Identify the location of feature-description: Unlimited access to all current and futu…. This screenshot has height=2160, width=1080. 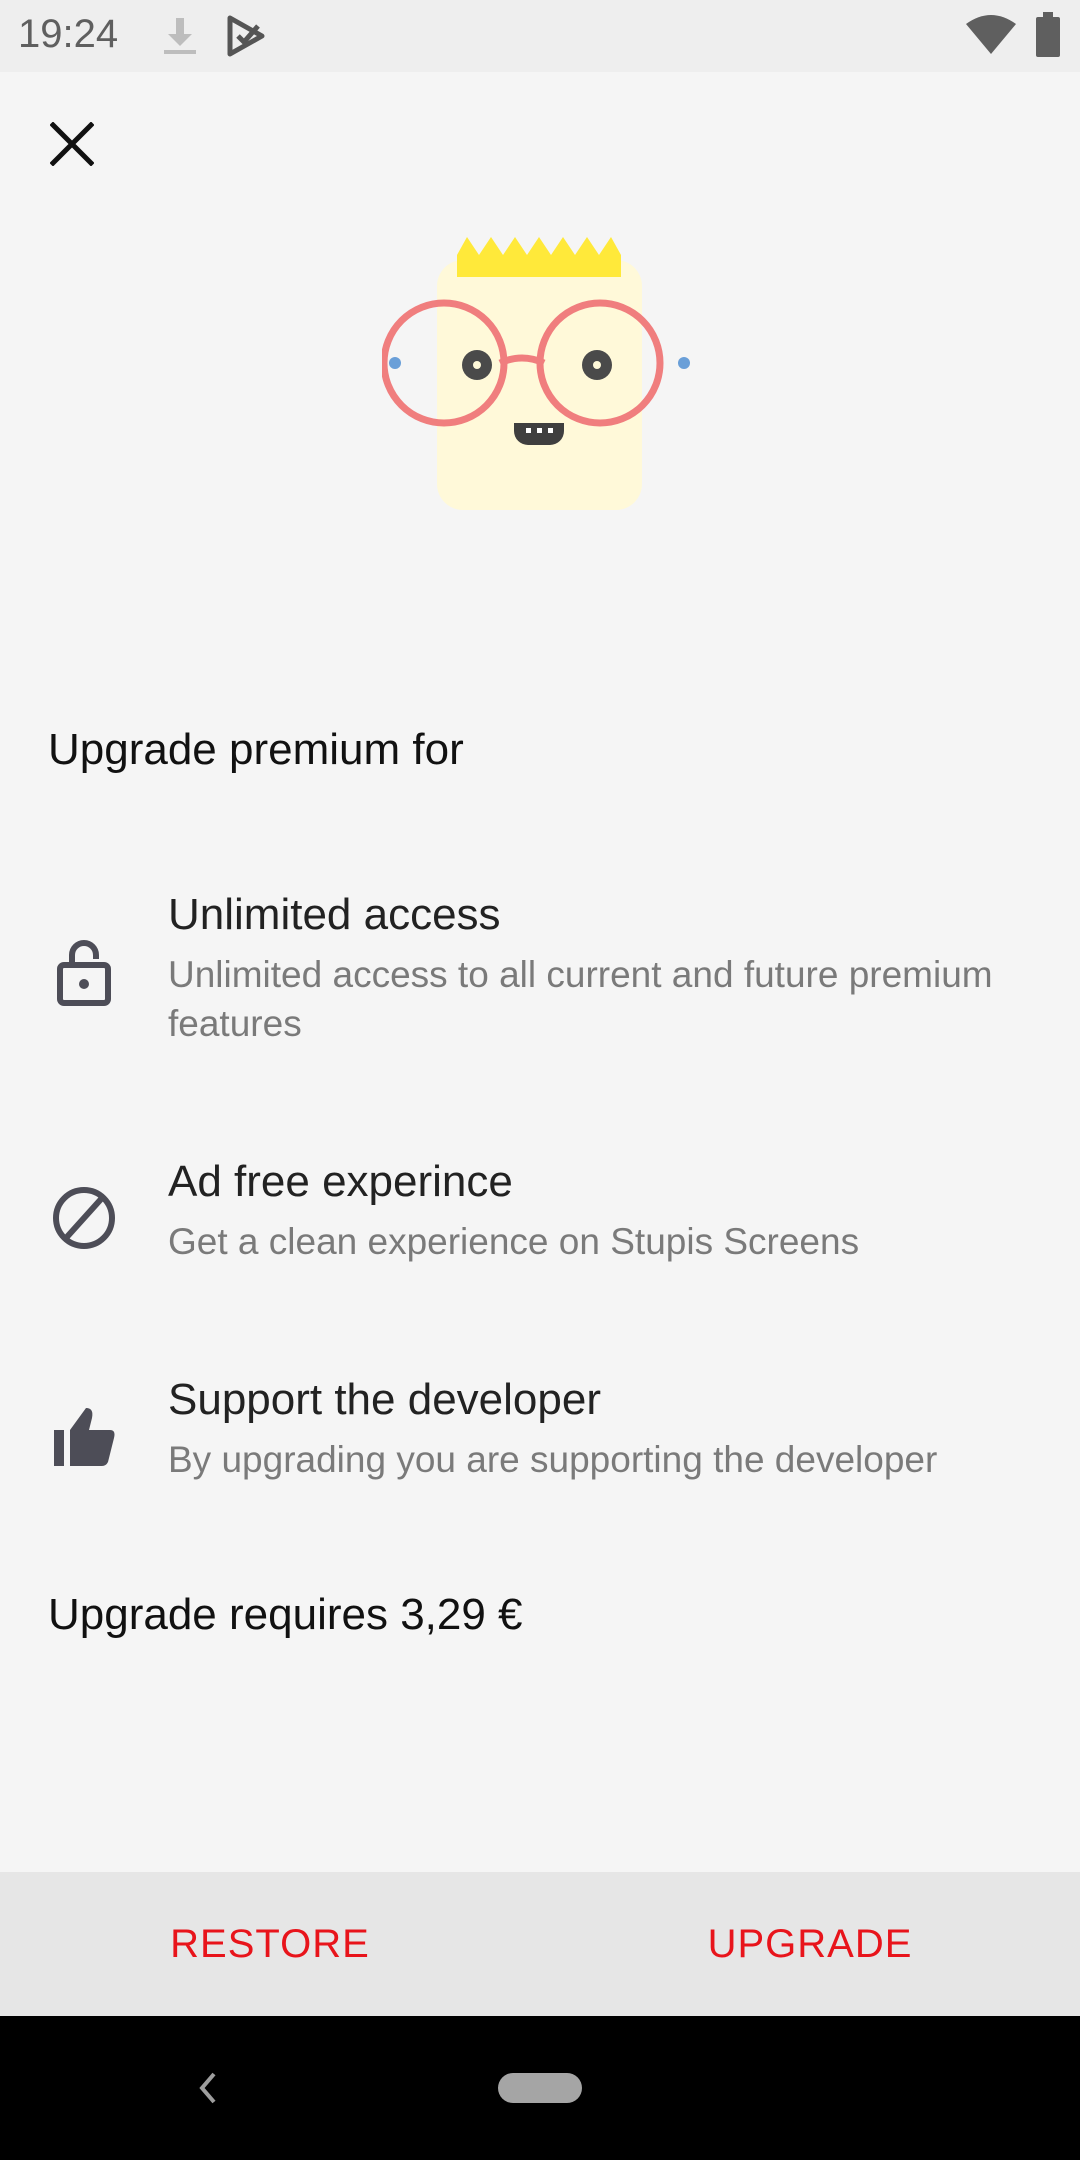
(580, 999).